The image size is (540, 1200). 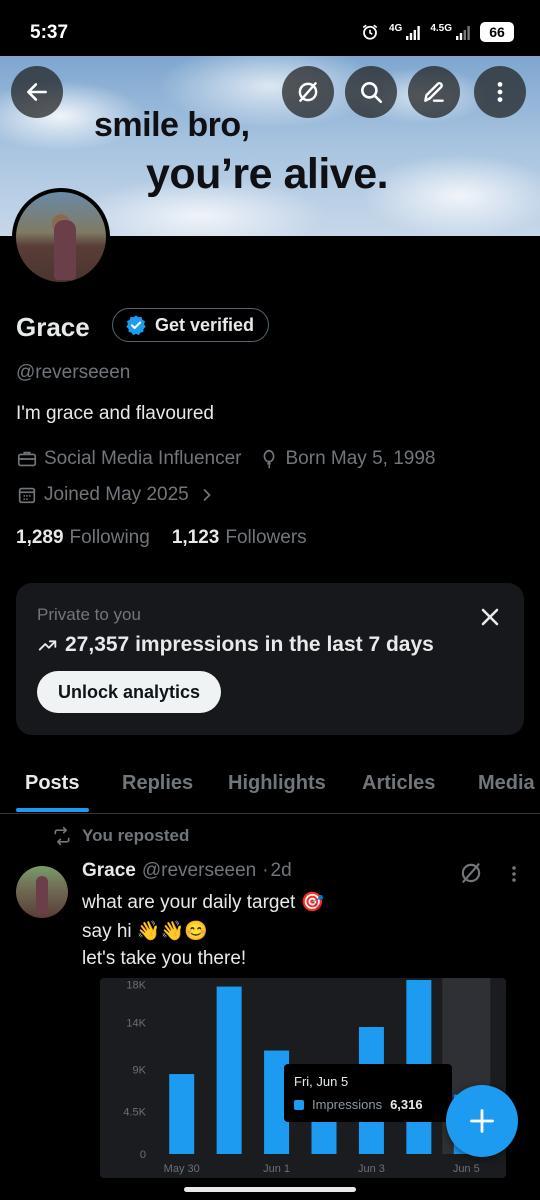 I want to click on briefcase-icon, so click(x=27, y=459).